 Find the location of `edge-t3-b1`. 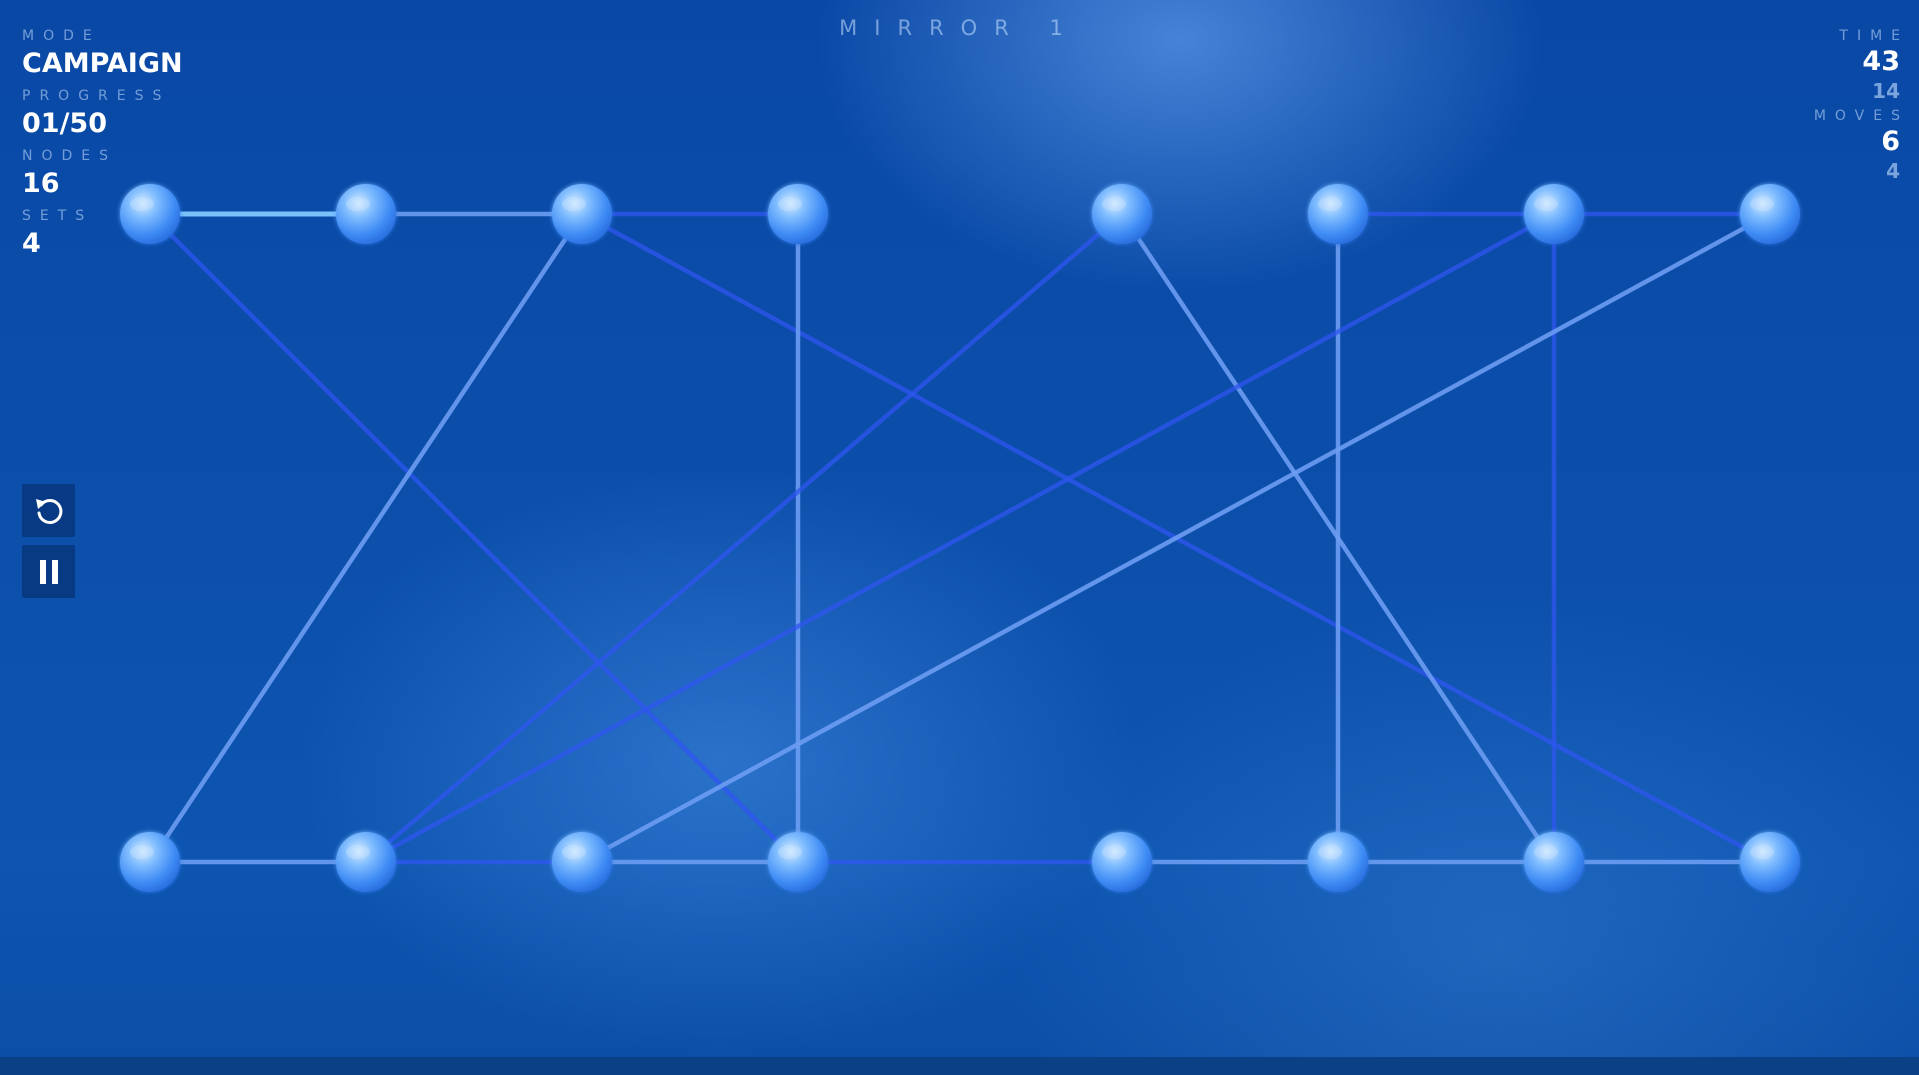

edge-t3-b1 is located at coordinates (366, 538).